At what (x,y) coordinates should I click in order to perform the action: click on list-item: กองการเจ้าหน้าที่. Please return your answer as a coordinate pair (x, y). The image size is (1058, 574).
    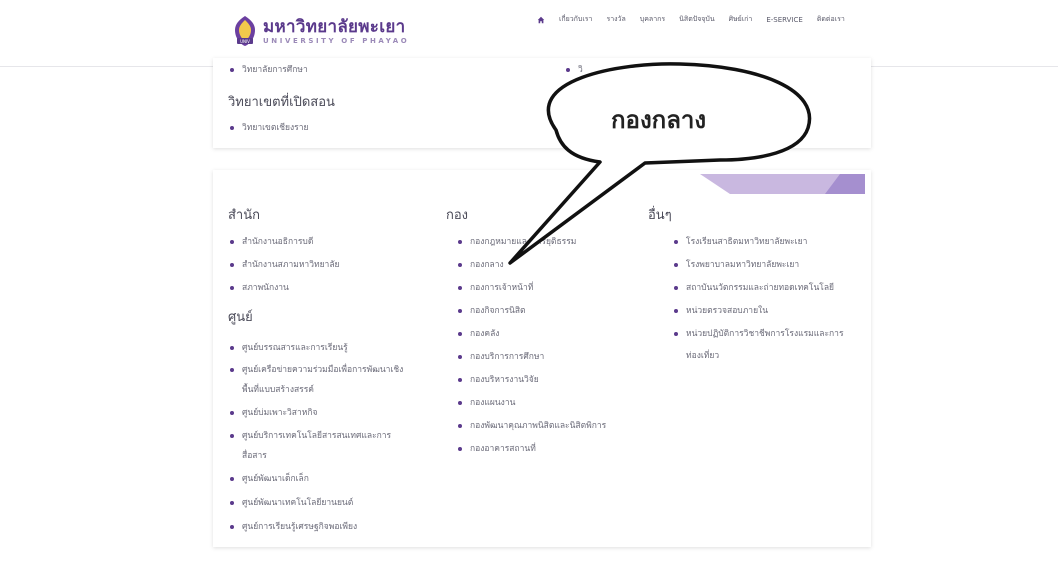
    Looking at the image, I should click on (495, 288).